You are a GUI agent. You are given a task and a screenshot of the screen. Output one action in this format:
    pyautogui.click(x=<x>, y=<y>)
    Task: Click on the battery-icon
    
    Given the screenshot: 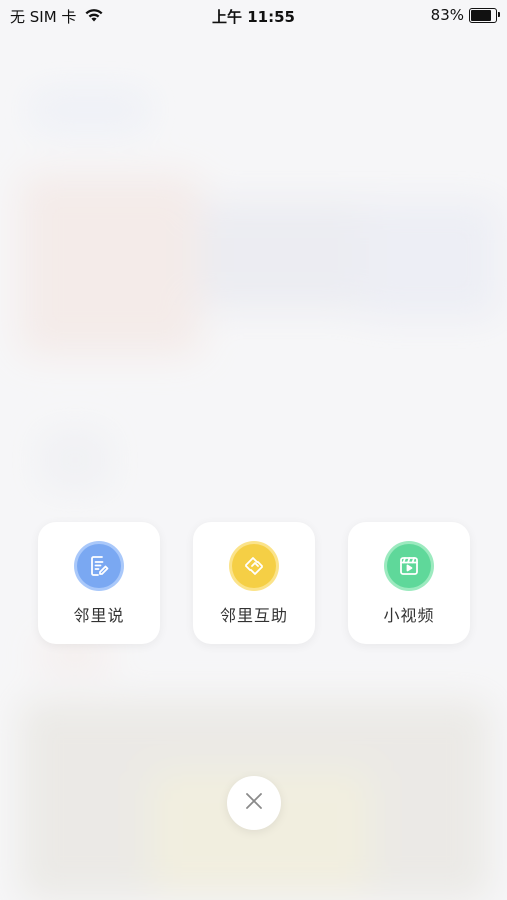 What is the action you would take?
    pyautogui.click(x=484, y=15)
    